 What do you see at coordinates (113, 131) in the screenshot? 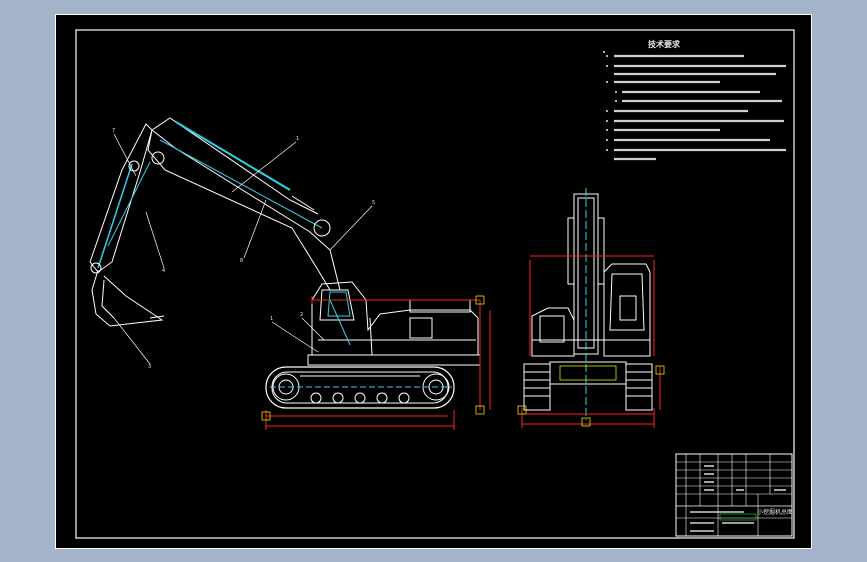
I see `svg-text: 7` at bounding box center [113, 131].